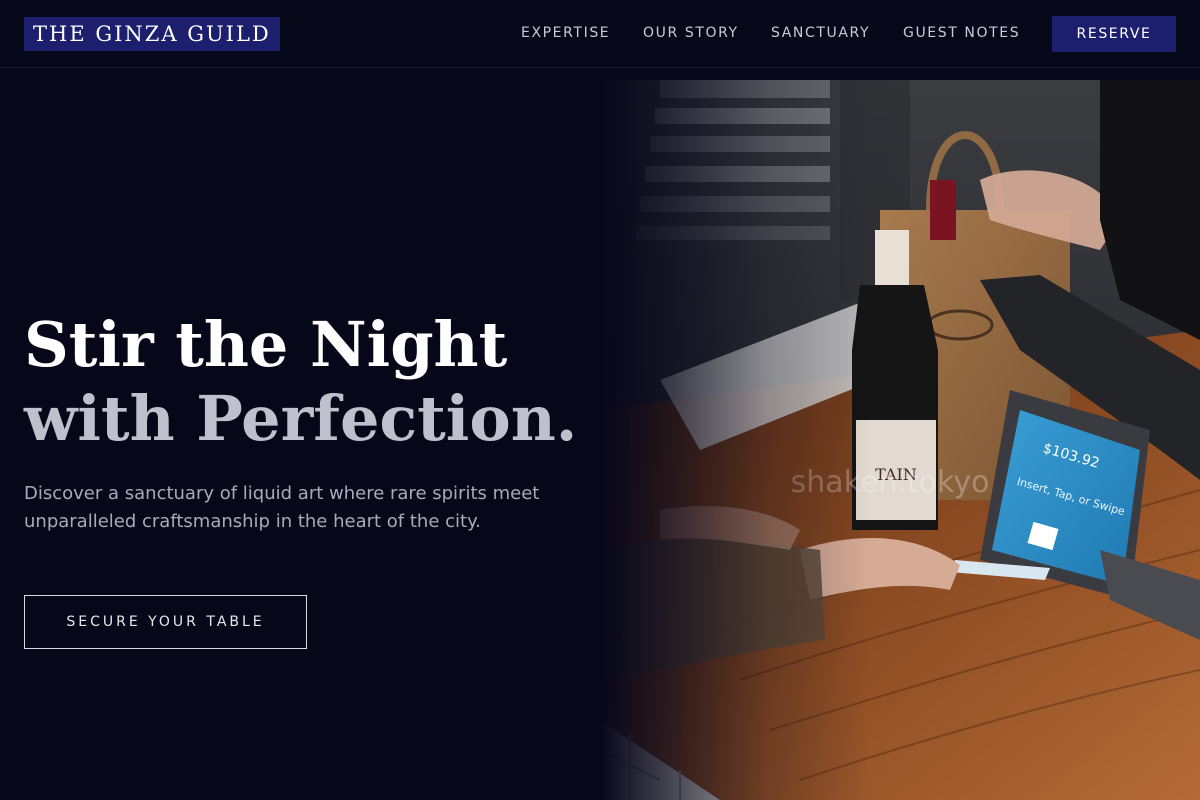 The width and height of the screenshot is (1200, 800). I want to click on nav-link-our-story: OUR STORY, so click(691, 33).